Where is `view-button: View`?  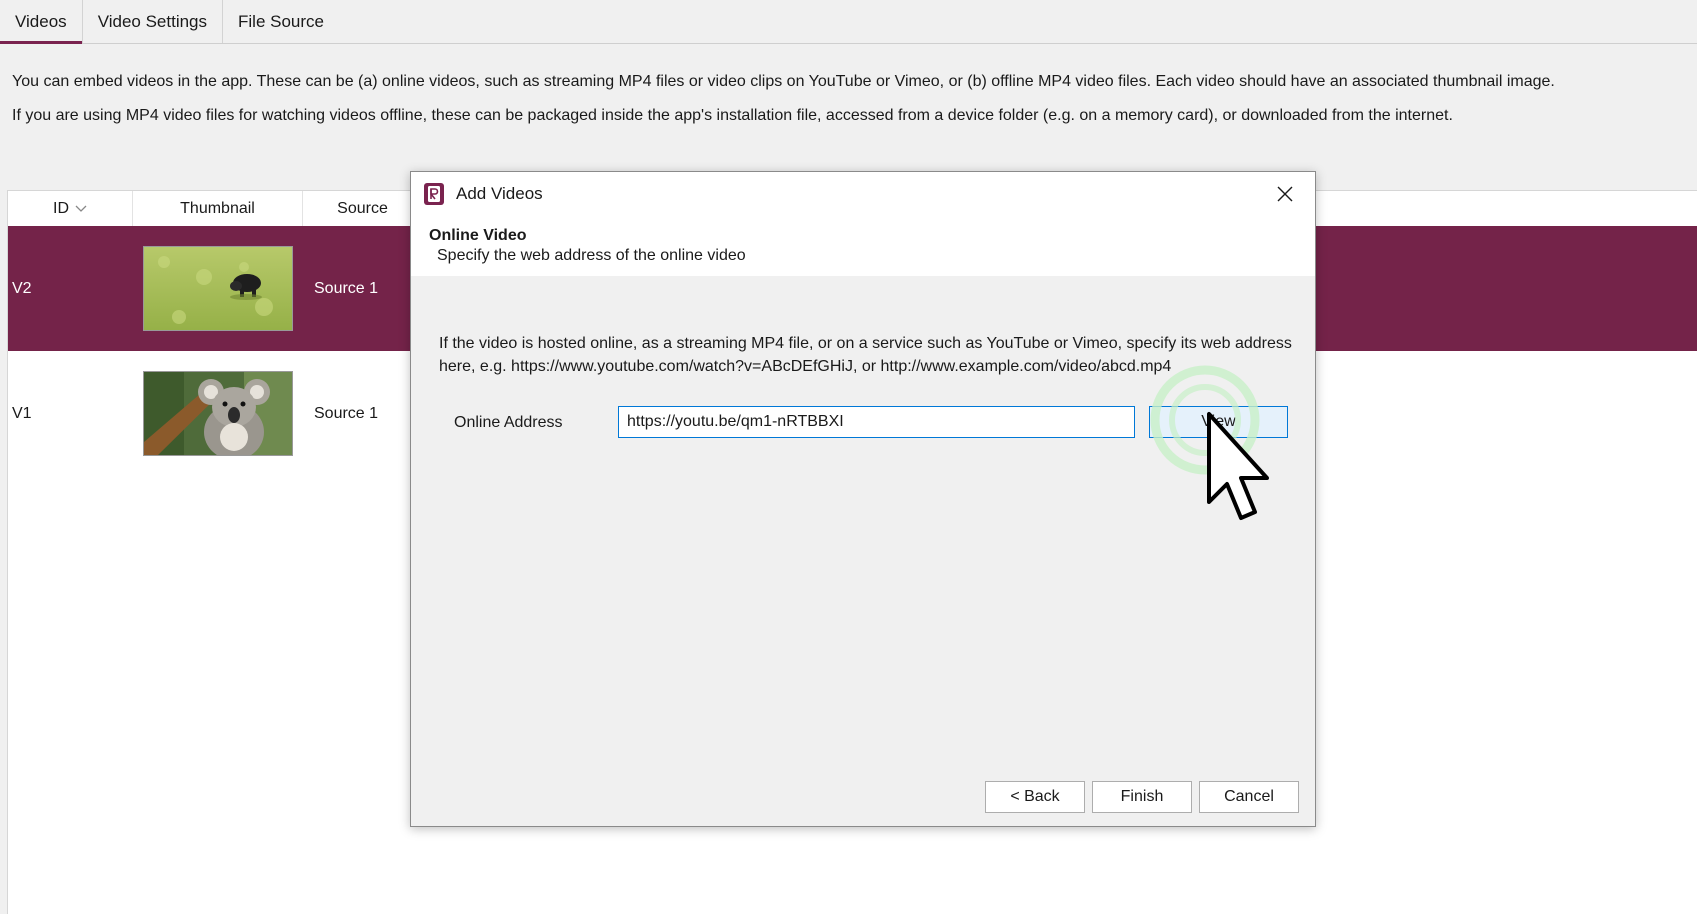 view-button: View is located at coordinates (1218, 422).